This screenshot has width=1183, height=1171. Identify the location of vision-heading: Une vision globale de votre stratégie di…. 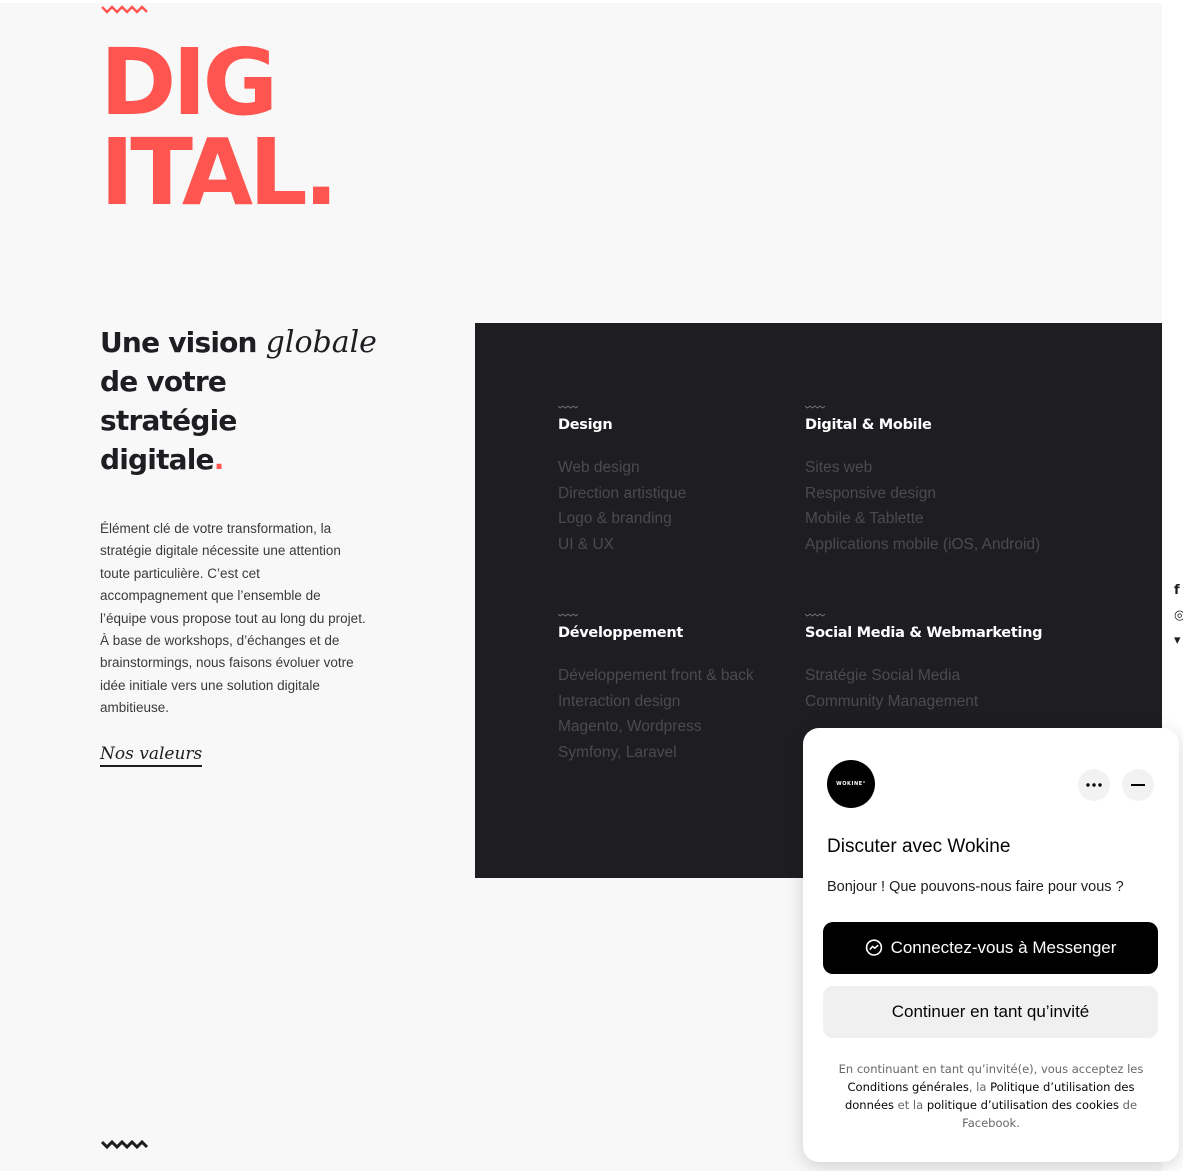
(250, 401).